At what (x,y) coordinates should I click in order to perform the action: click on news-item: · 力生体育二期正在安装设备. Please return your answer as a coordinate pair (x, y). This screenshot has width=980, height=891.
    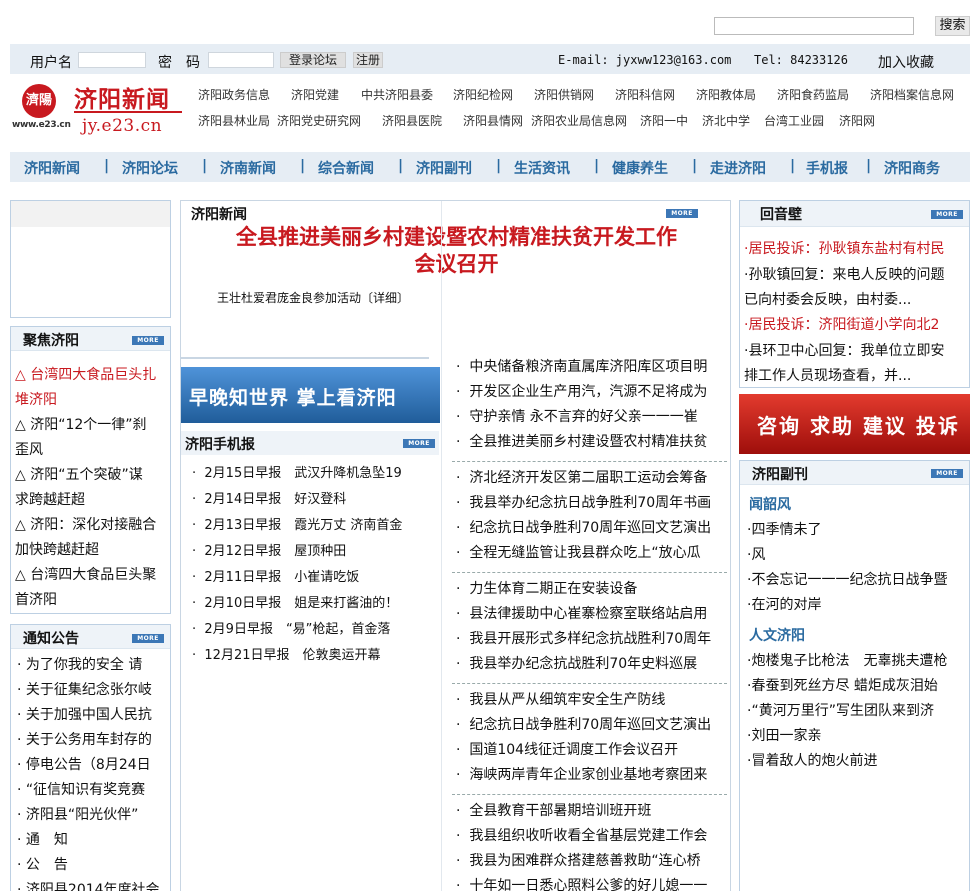
    Looking at the image, I should click on (591, 589).